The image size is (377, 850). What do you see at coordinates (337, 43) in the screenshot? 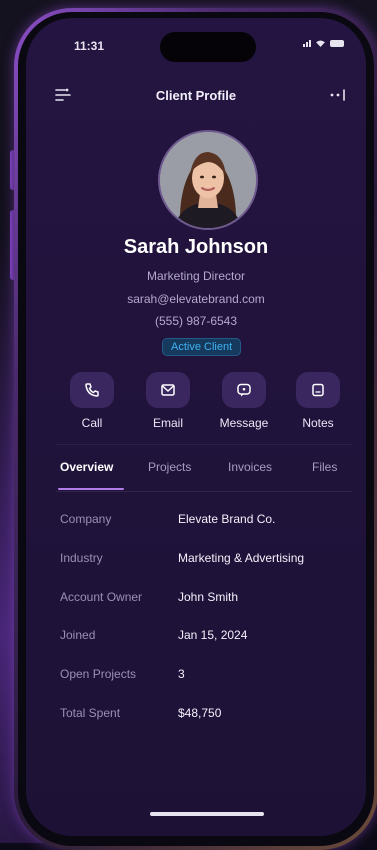
I see `battery-icon` at bounding box center [337, 43].